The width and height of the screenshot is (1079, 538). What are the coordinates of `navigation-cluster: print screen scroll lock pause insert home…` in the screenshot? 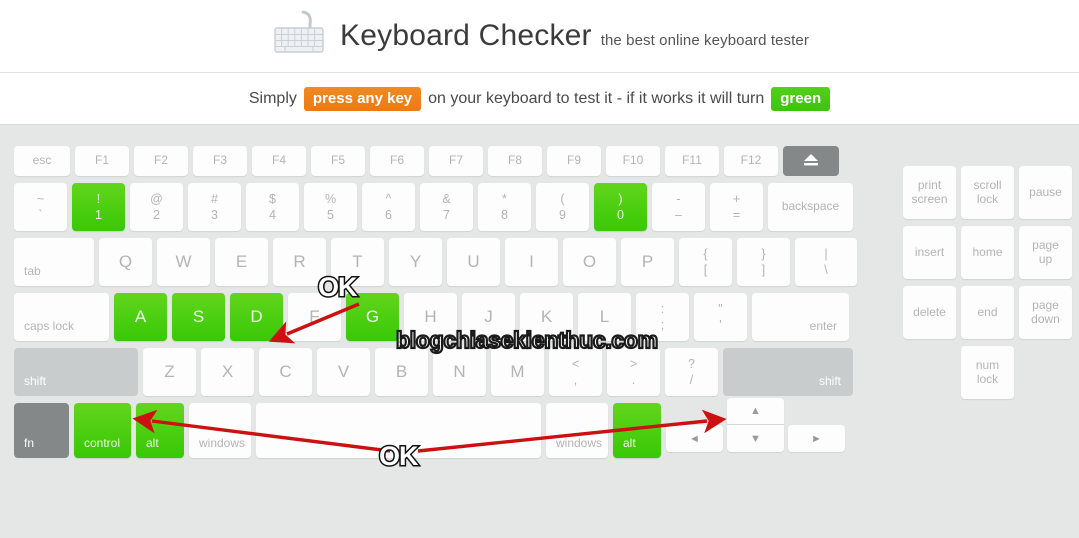 It's located at (990, 286).